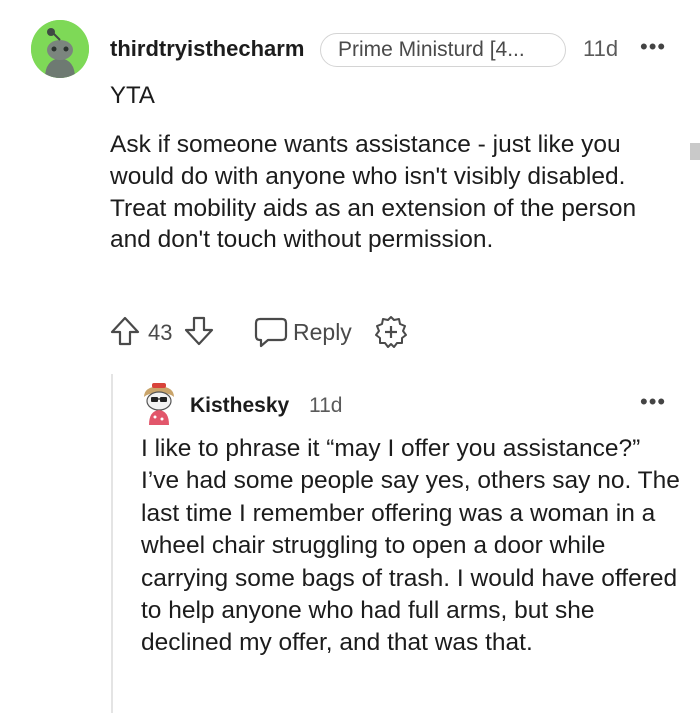  What do you see at coordinates (112, 543) in the screenshot?
I see `thread-line` at bounding box center [112, 543].